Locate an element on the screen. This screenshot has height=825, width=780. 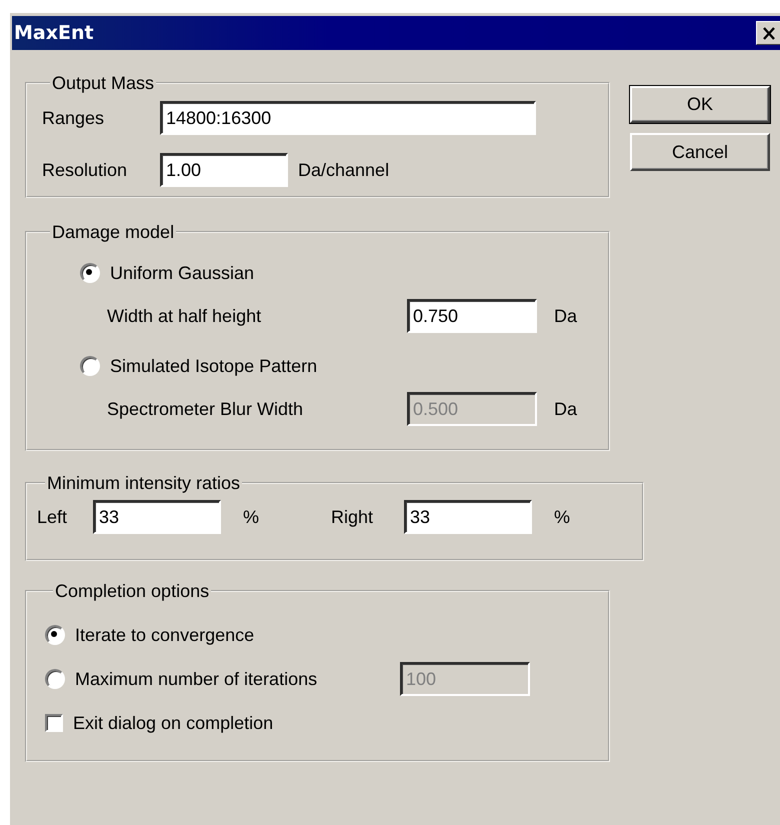
dialog-button: Cancel is located at coordinates (700, 152).